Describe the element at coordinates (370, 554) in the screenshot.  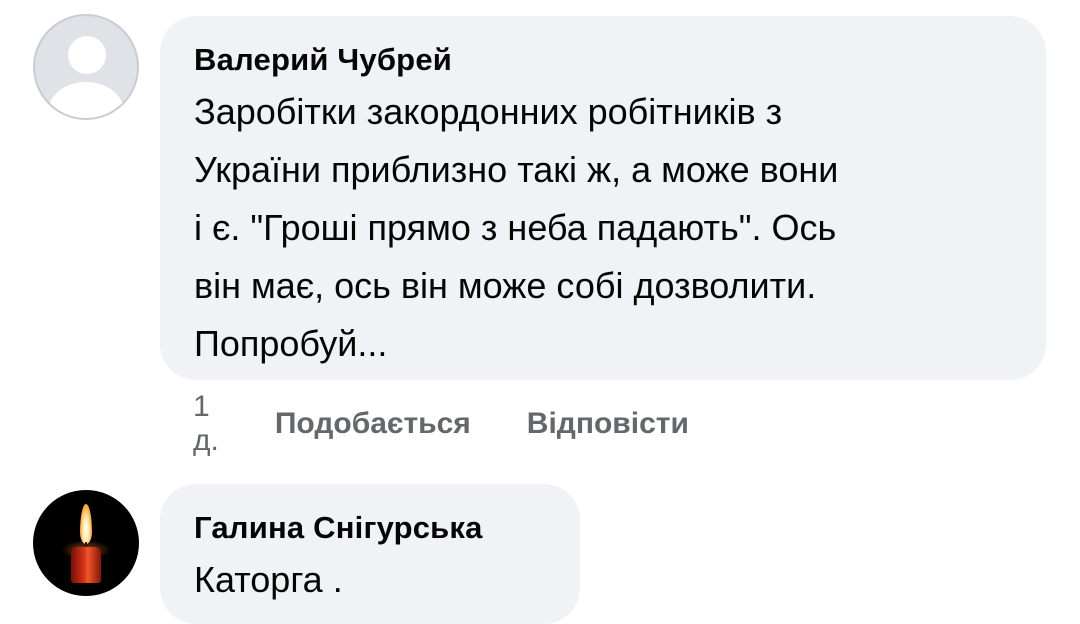
I see `comment-bubble: Галина Снігурська Каторга .` at that location.